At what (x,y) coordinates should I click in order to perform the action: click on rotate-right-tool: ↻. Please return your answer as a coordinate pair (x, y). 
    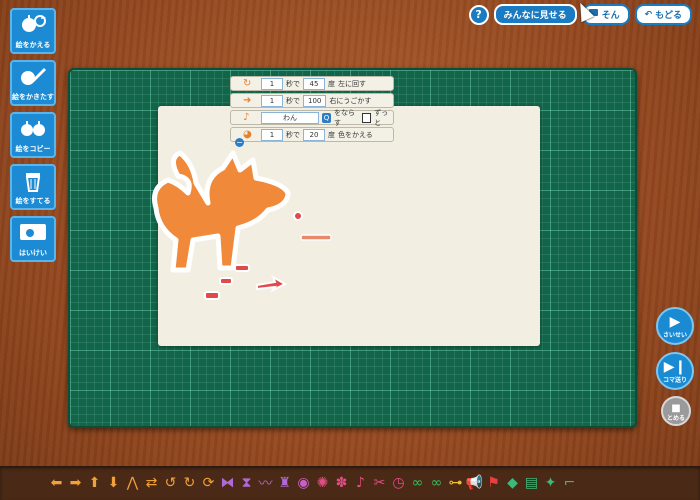
    Looking at the image, I should click on (189, 483).